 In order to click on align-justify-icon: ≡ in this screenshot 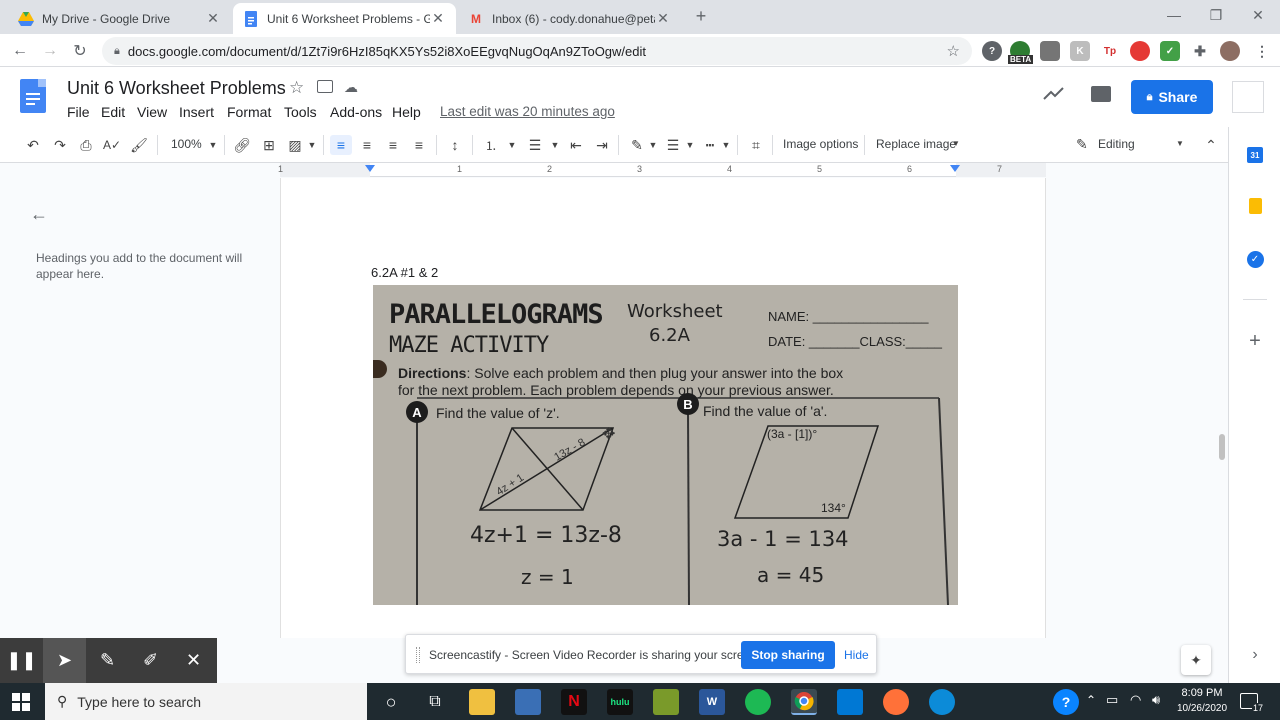, I will do `click(419, 145)`.